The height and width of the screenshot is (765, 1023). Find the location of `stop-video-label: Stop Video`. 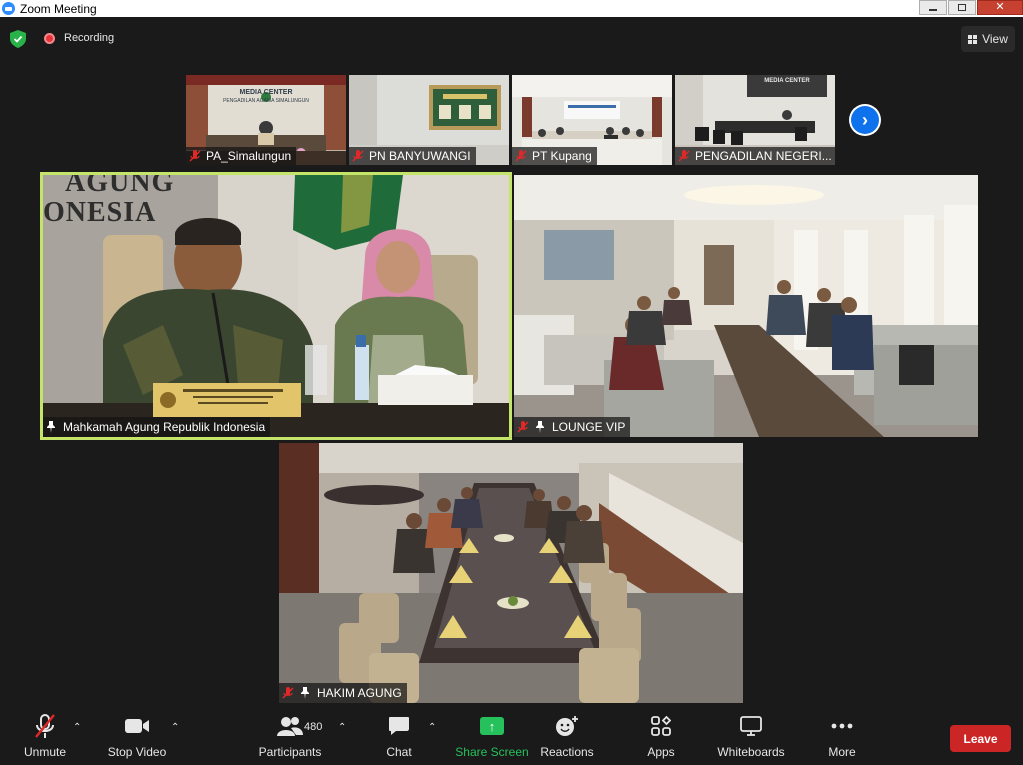

stop-video-label: Stop Video is located at coordinates (137, 752).